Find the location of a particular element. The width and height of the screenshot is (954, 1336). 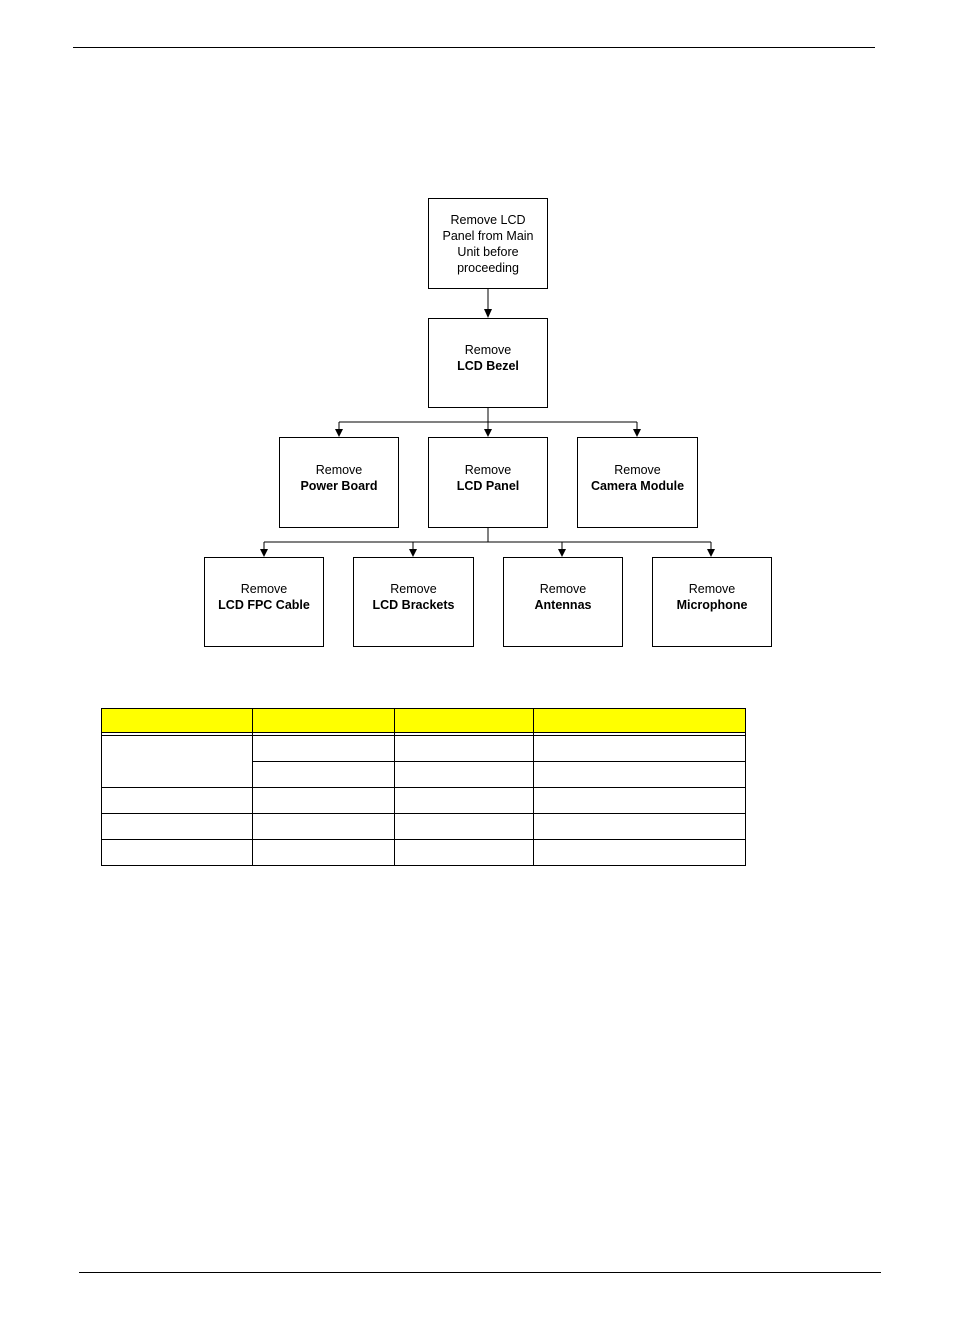

step-remove-power-board: Remove Power Board is located at coordinates (339, 482).